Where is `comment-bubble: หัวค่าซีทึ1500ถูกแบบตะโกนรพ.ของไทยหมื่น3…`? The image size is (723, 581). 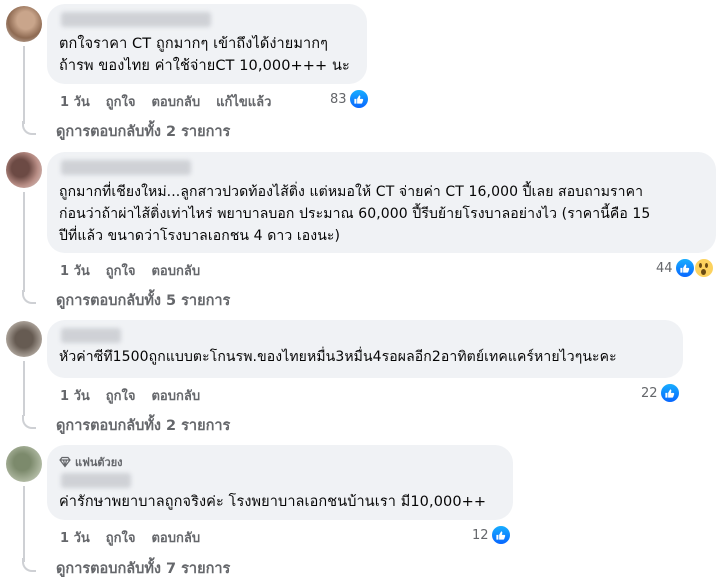 comment-bubble: หัวค่าซีทึ1500ถูกแบบตะโกนรพ.ของไทยหมื่น3… is located at coordinates (365, 349).